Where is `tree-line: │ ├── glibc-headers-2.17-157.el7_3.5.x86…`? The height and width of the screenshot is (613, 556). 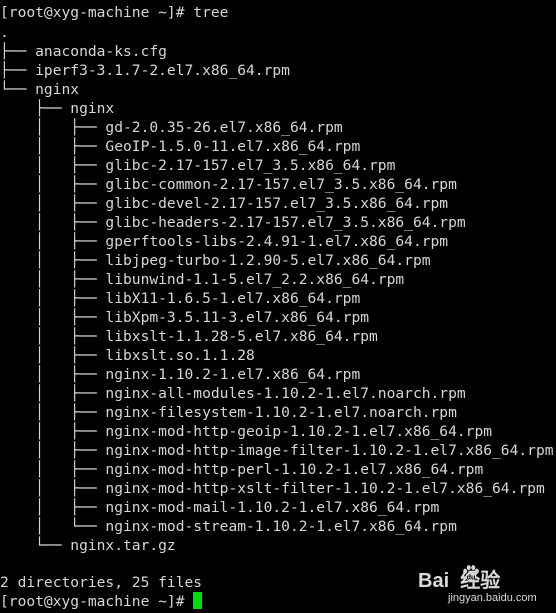 tree-line: │ ├── glibc-headers-2.17-157.el7_3.5.x86… is located at coordinates (233, 222).